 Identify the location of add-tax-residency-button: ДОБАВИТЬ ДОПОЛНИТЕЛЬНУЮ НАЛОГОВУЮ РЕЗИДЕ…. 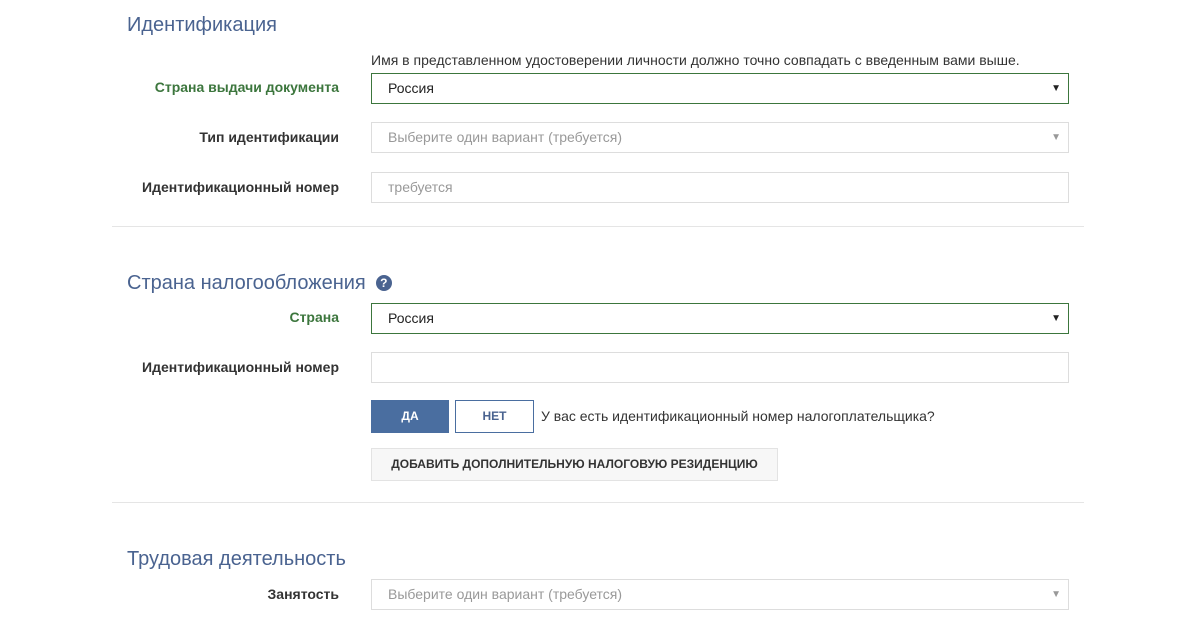
(574, 464).